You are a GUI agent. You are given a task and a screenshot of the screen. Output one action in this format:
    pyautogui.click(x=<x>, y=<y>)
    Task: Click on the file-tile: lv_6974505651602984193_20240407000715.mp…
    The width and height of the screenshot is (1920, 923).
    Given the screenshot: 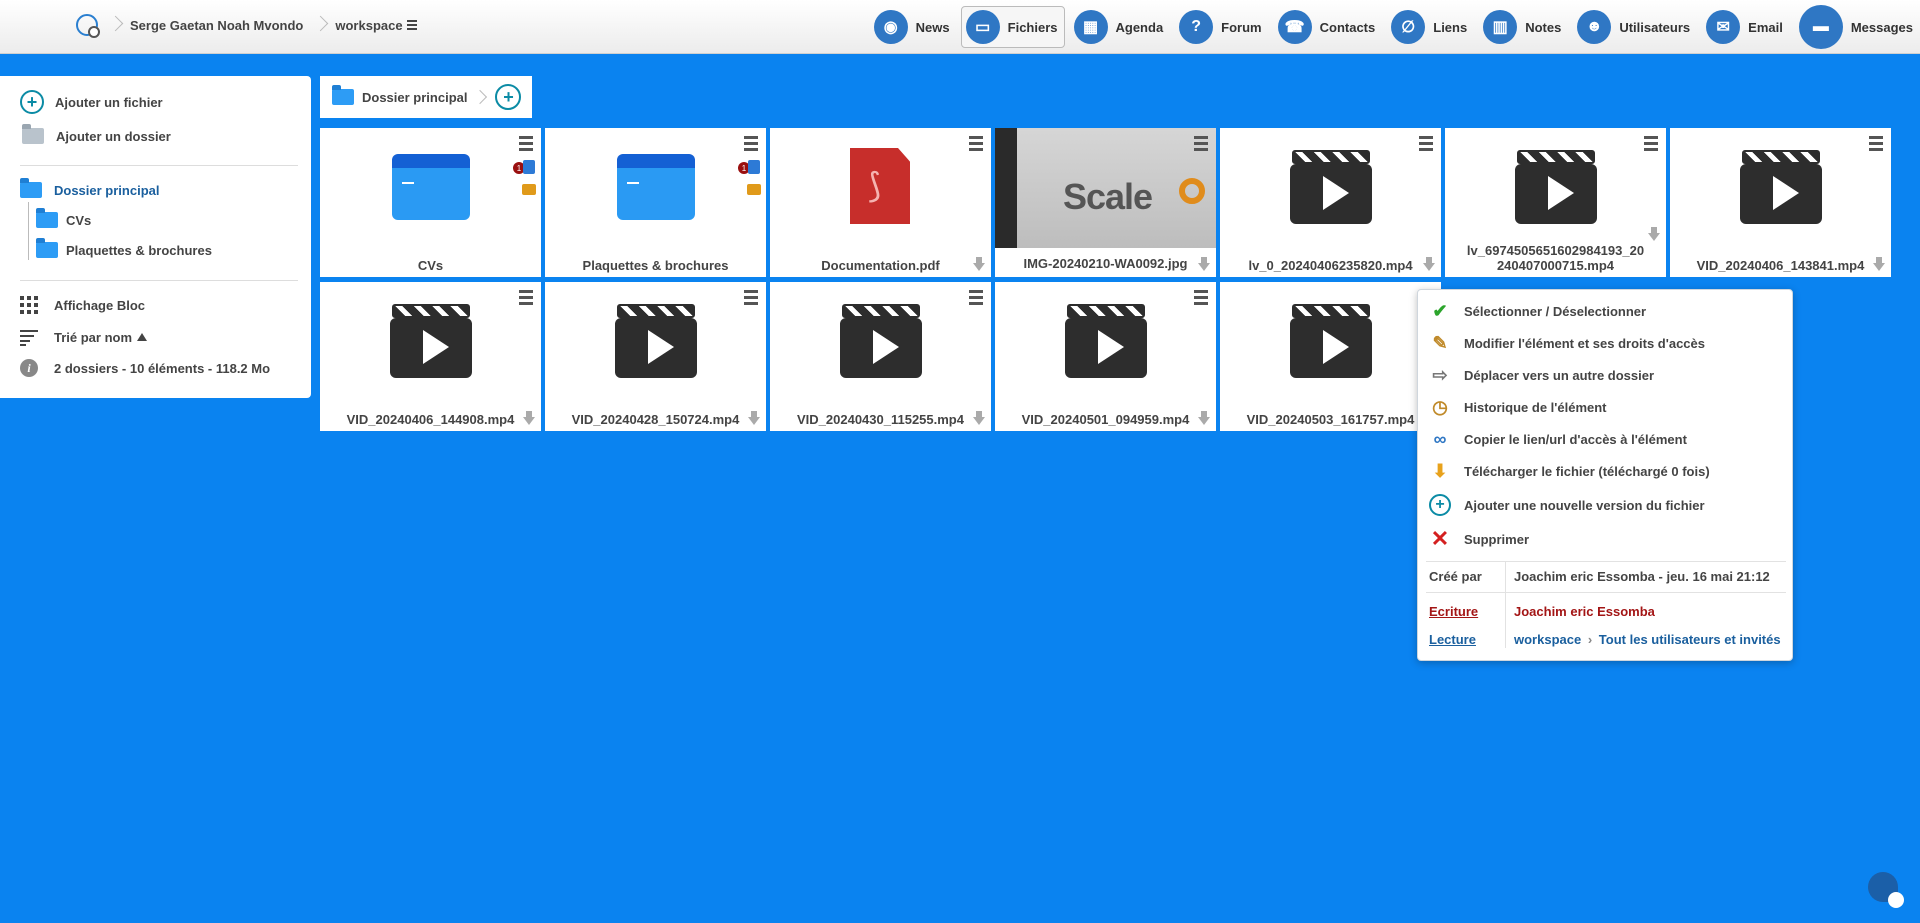 What is the action you would take?
    pyautogui.click(x=1555, y=202)
    